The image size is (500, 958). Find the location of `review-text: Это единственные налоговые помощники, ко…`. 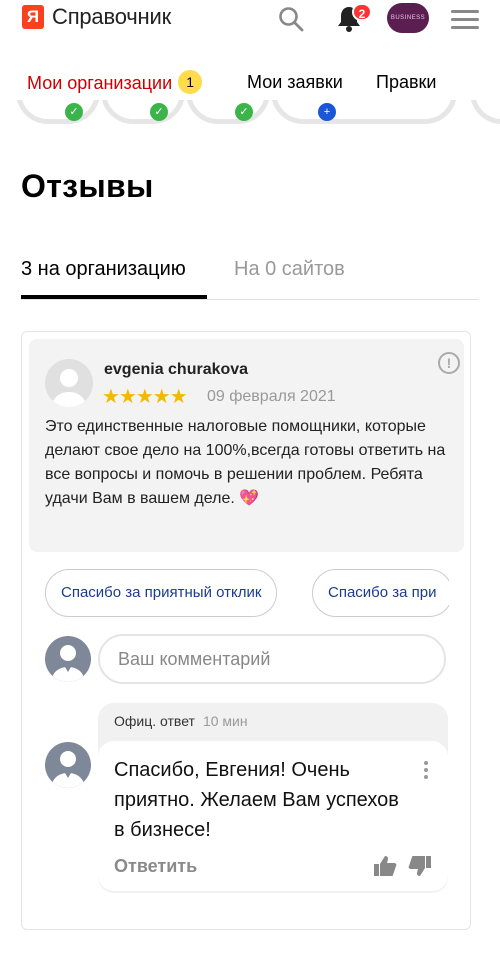

review-text: Это единственные налоговые помощники, ко… is located at coordinates (245, 462).